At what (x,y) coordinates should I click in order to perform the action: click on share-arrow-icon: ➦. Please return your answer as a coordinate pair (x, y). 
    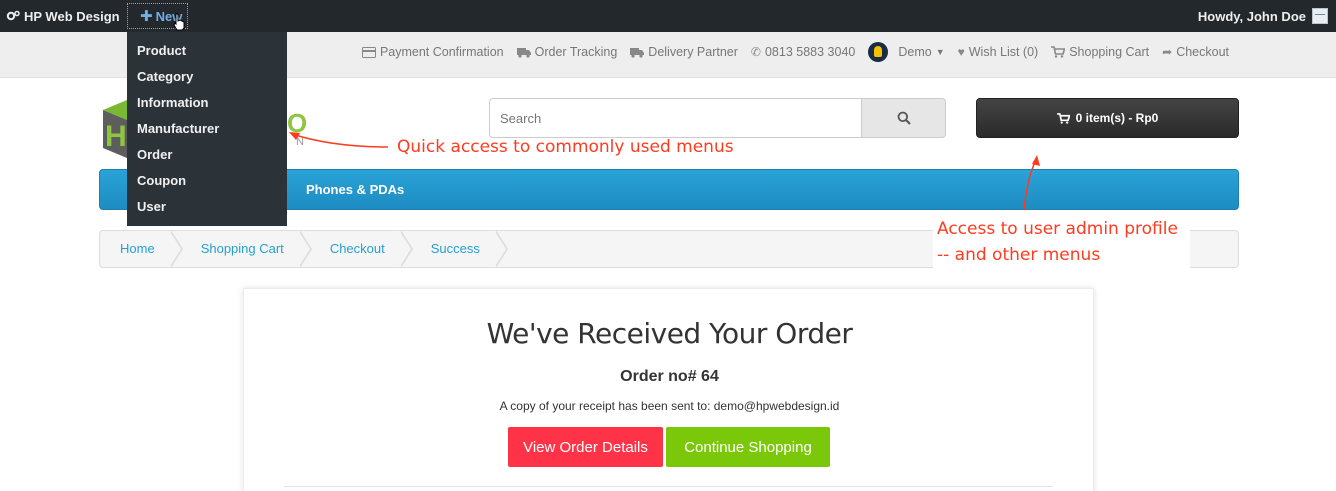
    Looking at the image, I should click on (1167, 52).